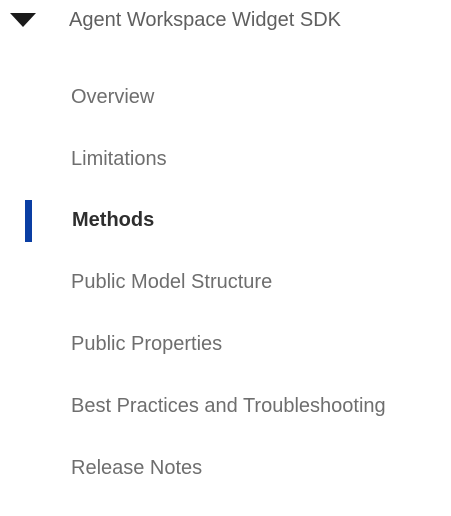  I want to click on nav-item-label: Best Practices and Troubleshooting, so click(228, 406).